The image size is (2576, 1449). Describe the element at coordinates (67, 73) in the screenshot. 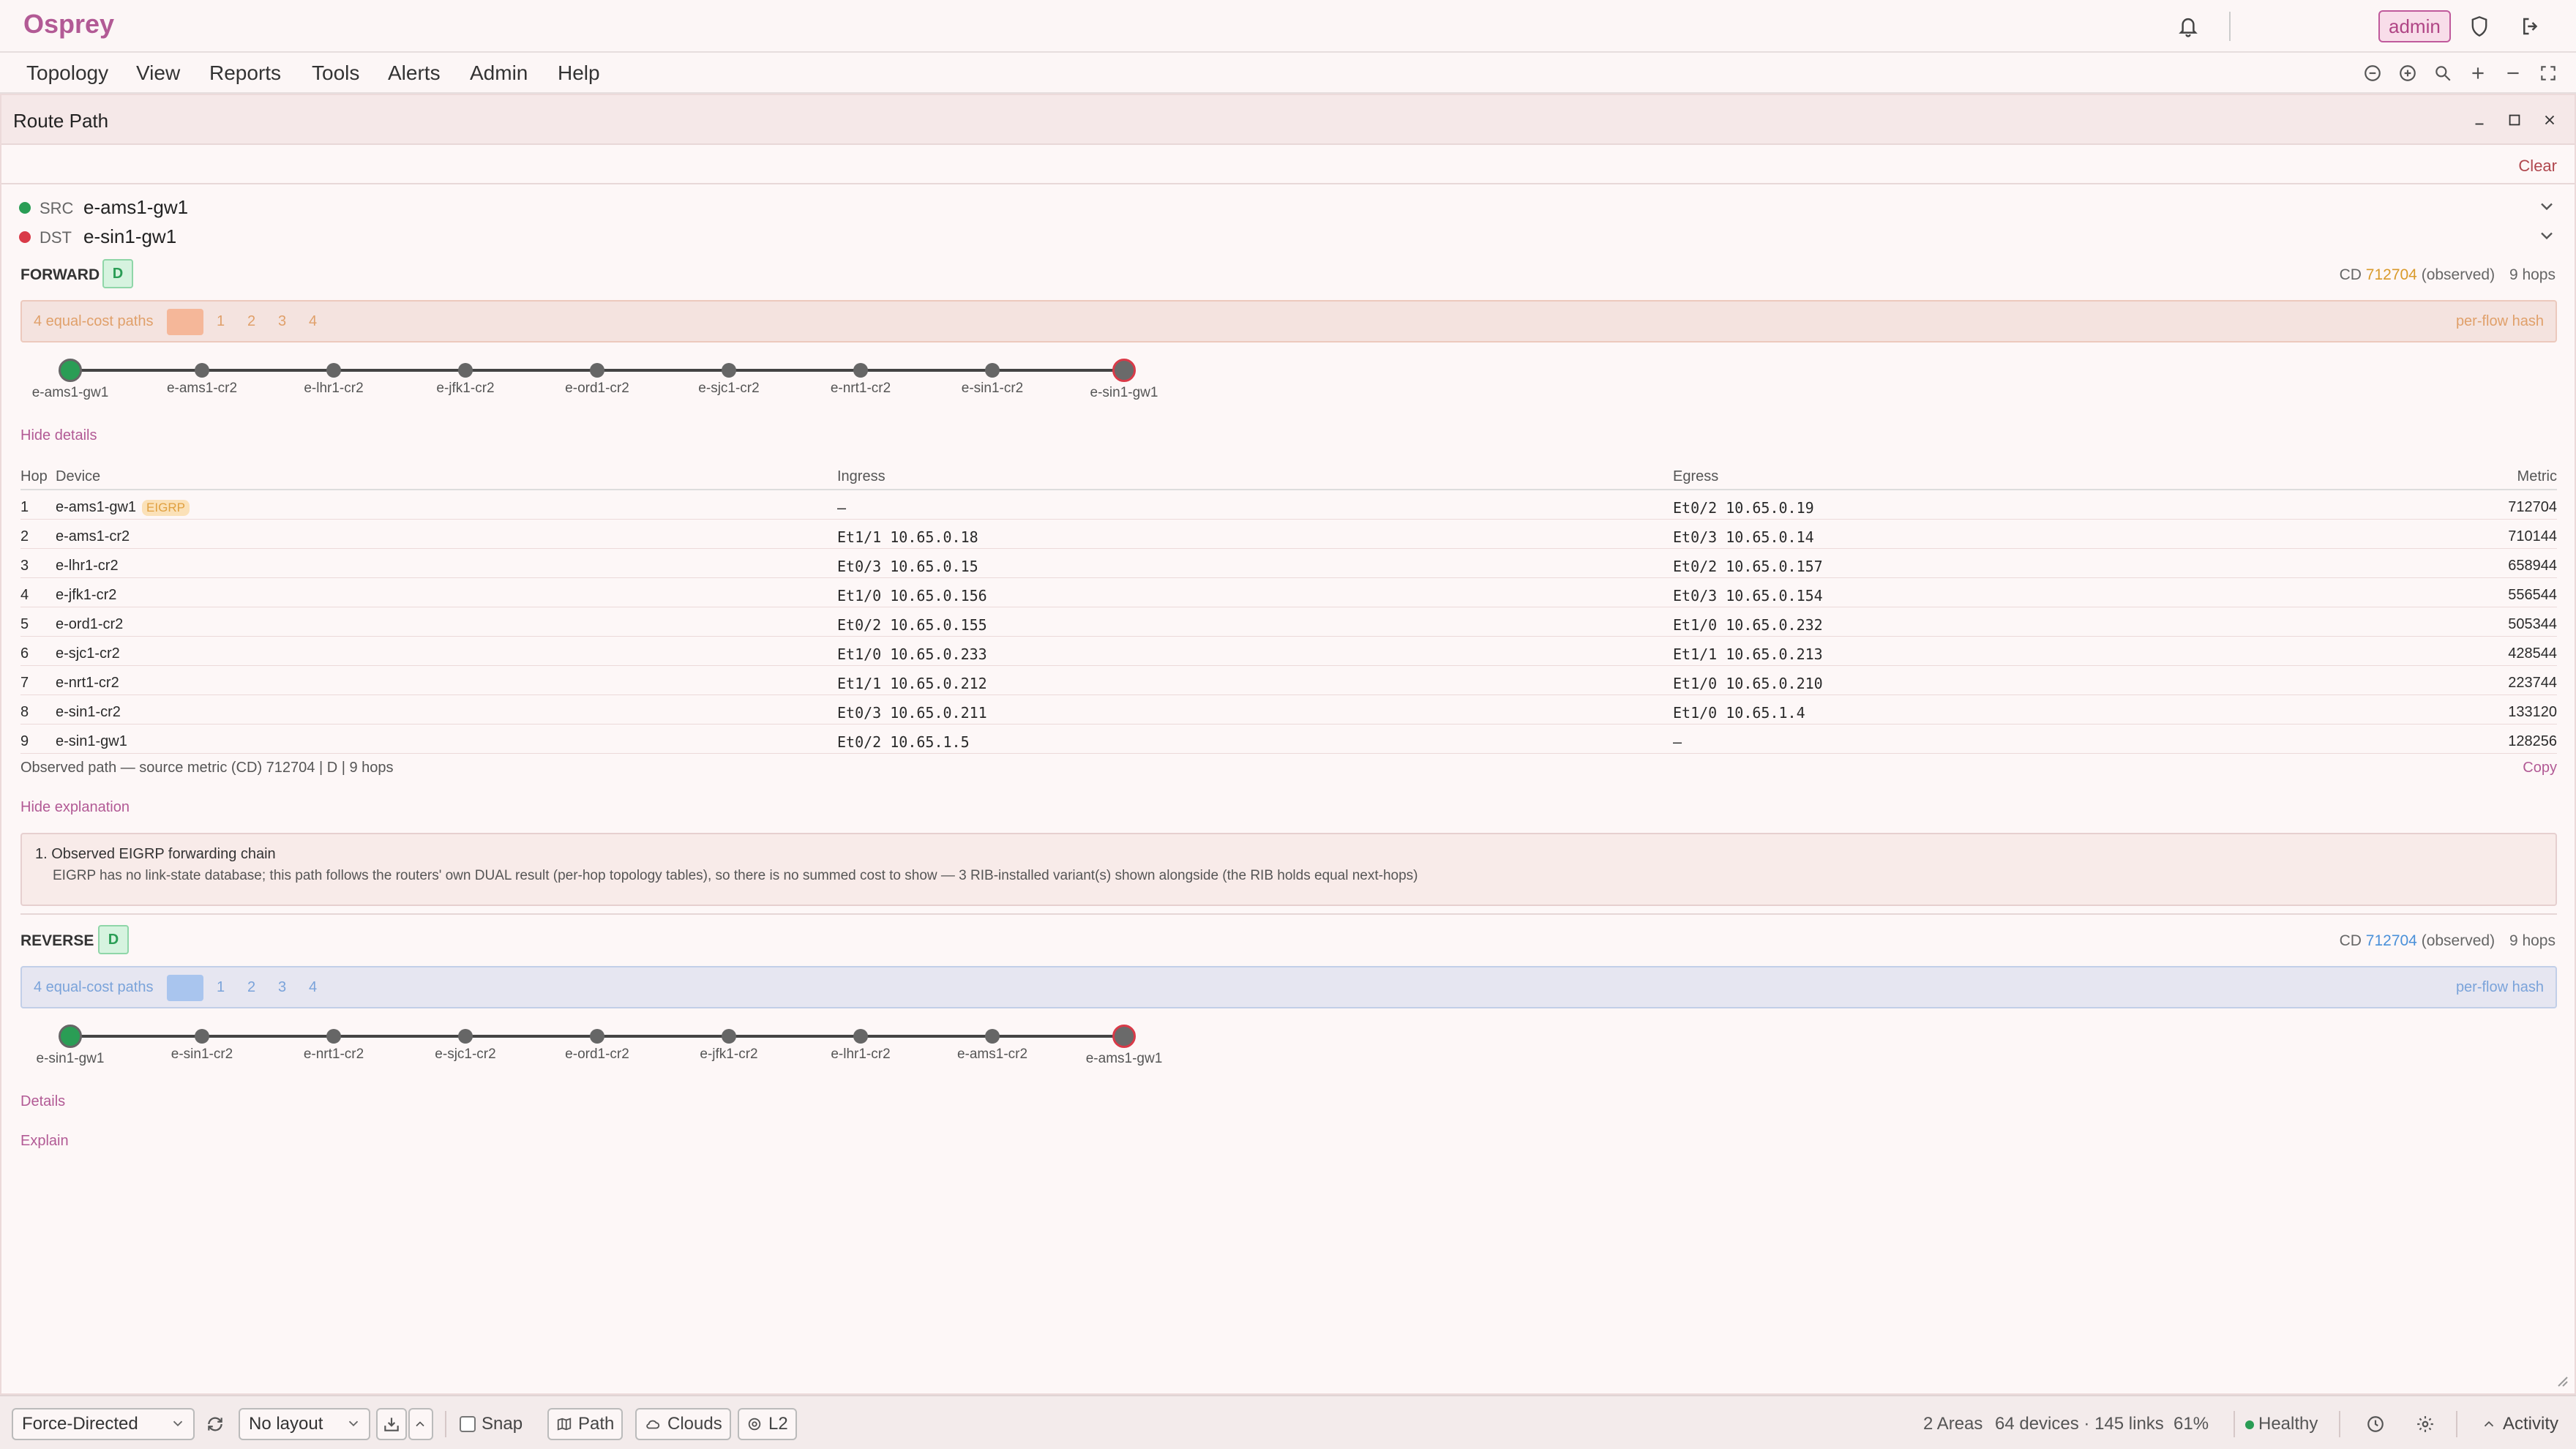

I see `menu-topology: Topology` at that location.